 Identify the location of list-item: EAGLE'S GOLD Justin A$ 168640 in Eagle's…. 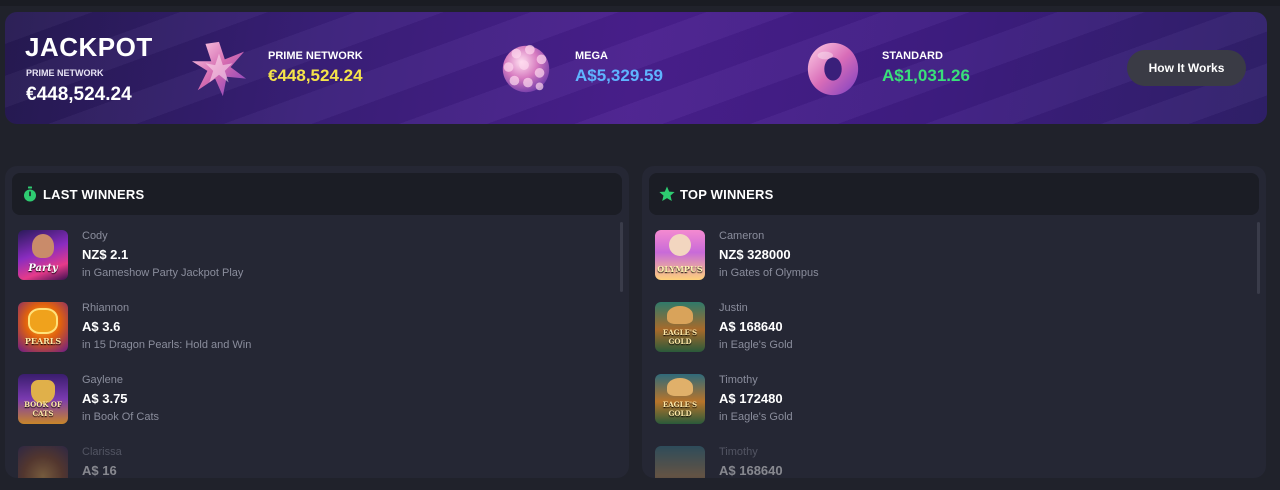
(935, 324).